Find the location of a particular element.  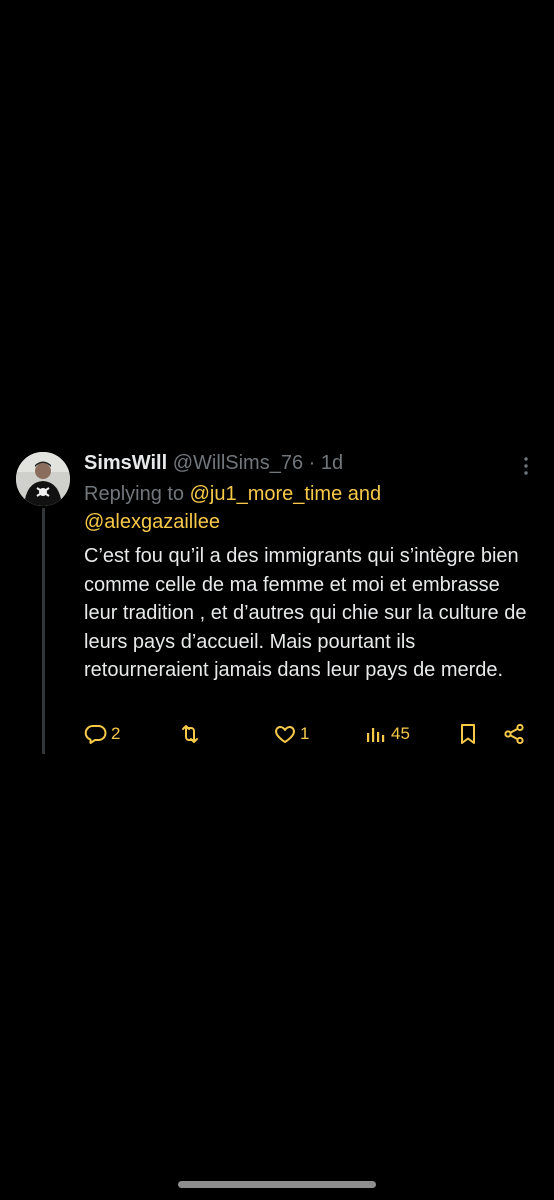

retweet-button is located at coordinates (191, 734).